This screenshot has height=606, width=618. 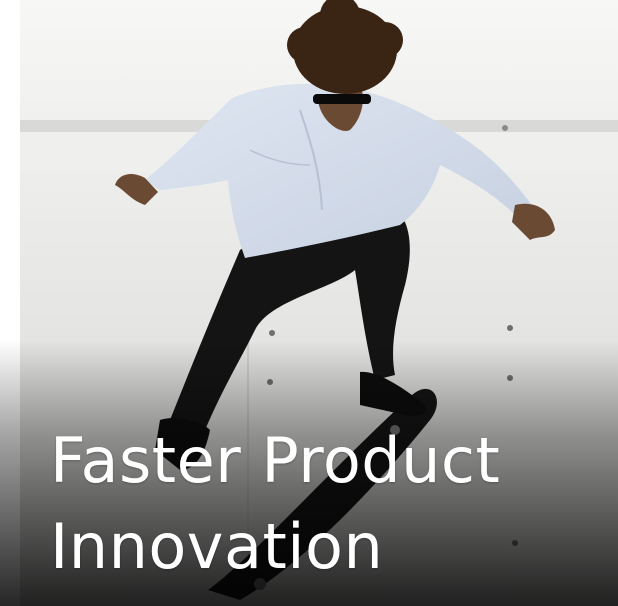 What do you see at coordinates (275, 460) in the screenshot?
I see `hero-title-line-1: Faster Product` at bounding box center [275, 460].